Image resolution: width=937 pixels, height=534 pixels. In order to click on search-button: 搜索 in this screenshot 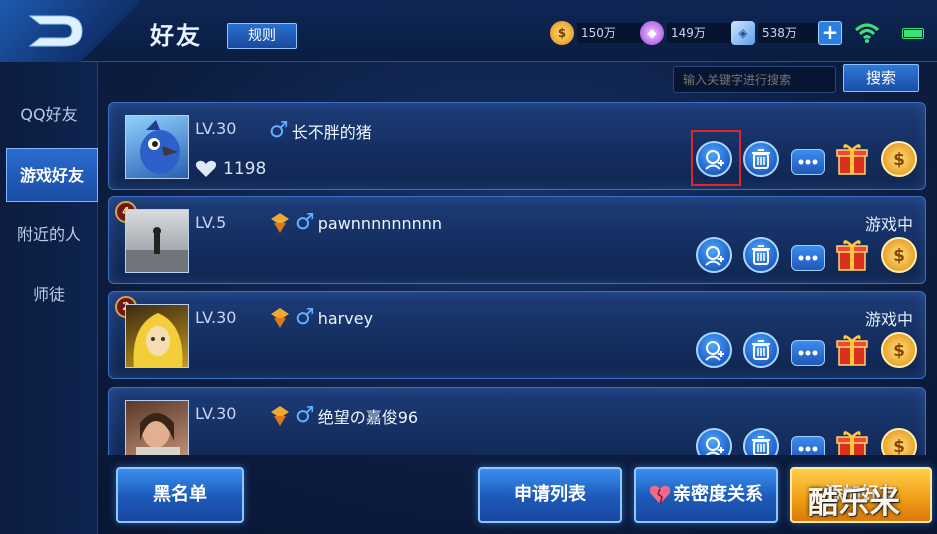, I will do `click(881, 78)`.